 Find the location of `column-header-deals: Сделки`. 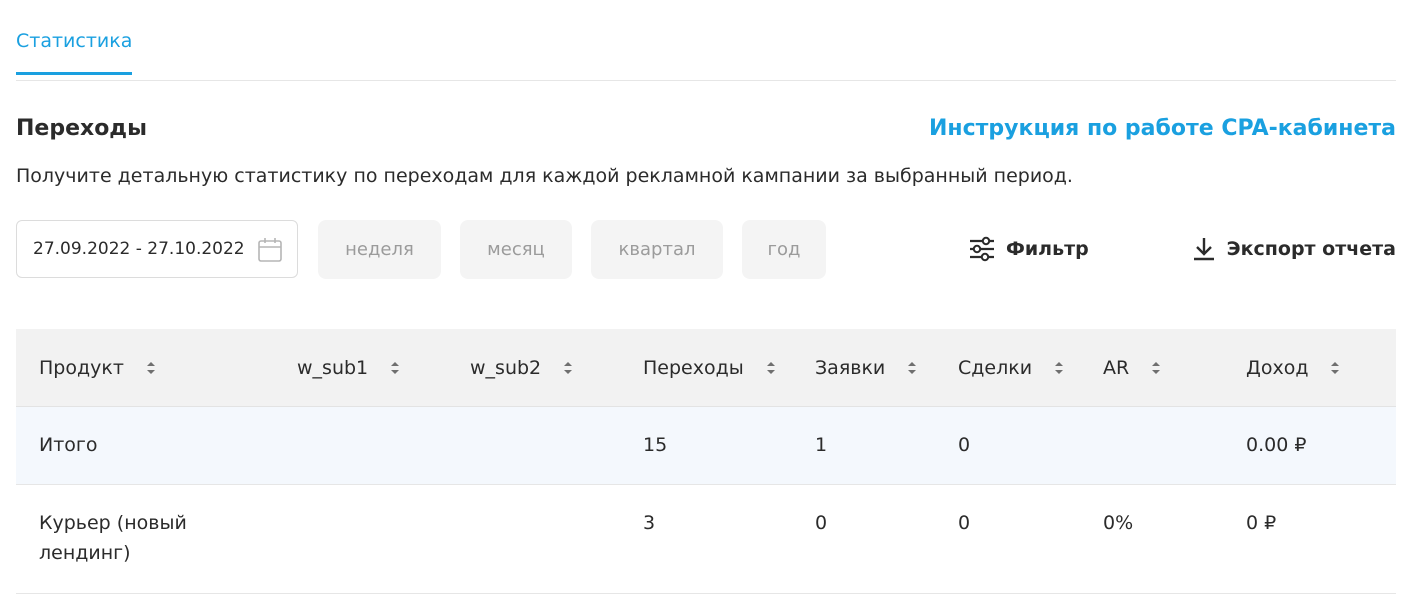

column-header-deals: Сделки is located at coordinates (1011, 367).